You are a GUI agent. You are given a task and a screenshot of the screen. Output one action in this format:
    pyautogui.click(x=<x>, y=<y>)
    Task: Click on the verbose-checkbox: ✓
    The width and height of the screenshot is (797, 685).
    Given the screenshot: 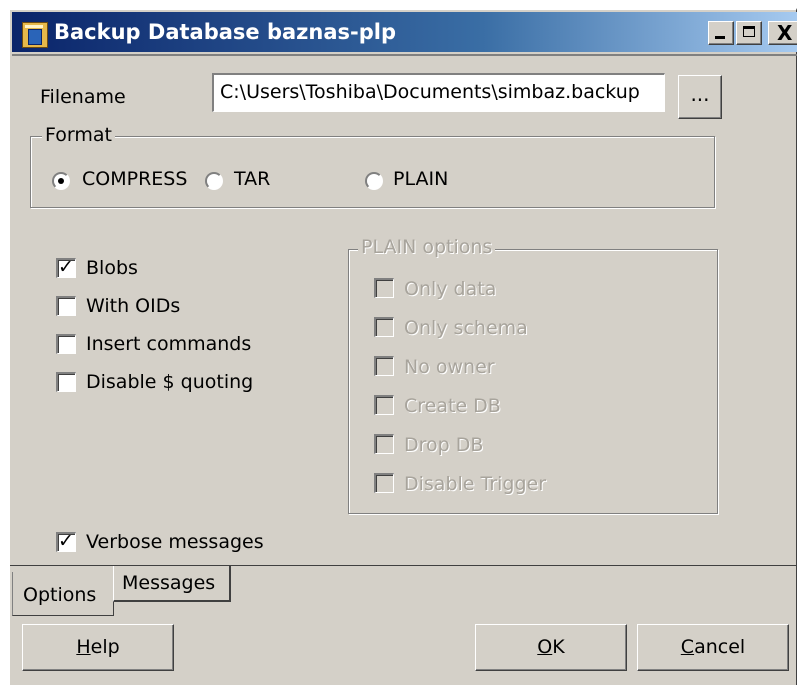 What is the action you would take?
    pyautogui.click(x=66, y=541)
    